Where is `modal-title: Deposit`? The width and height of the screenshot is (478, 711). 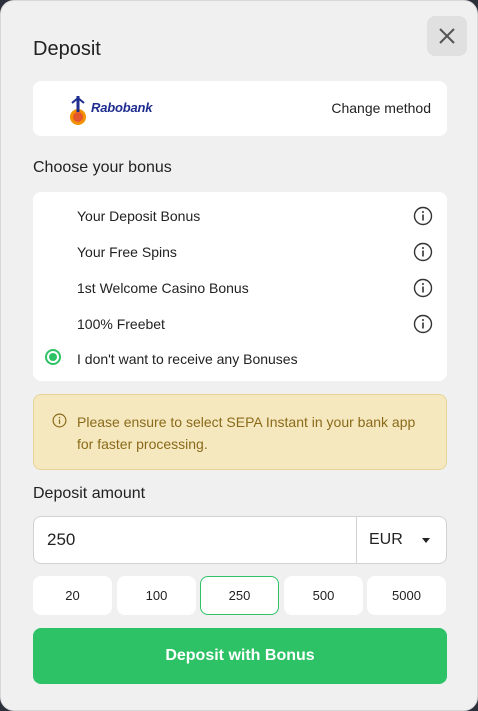 modal-title: Deposit is located at coordinates (67, 49).